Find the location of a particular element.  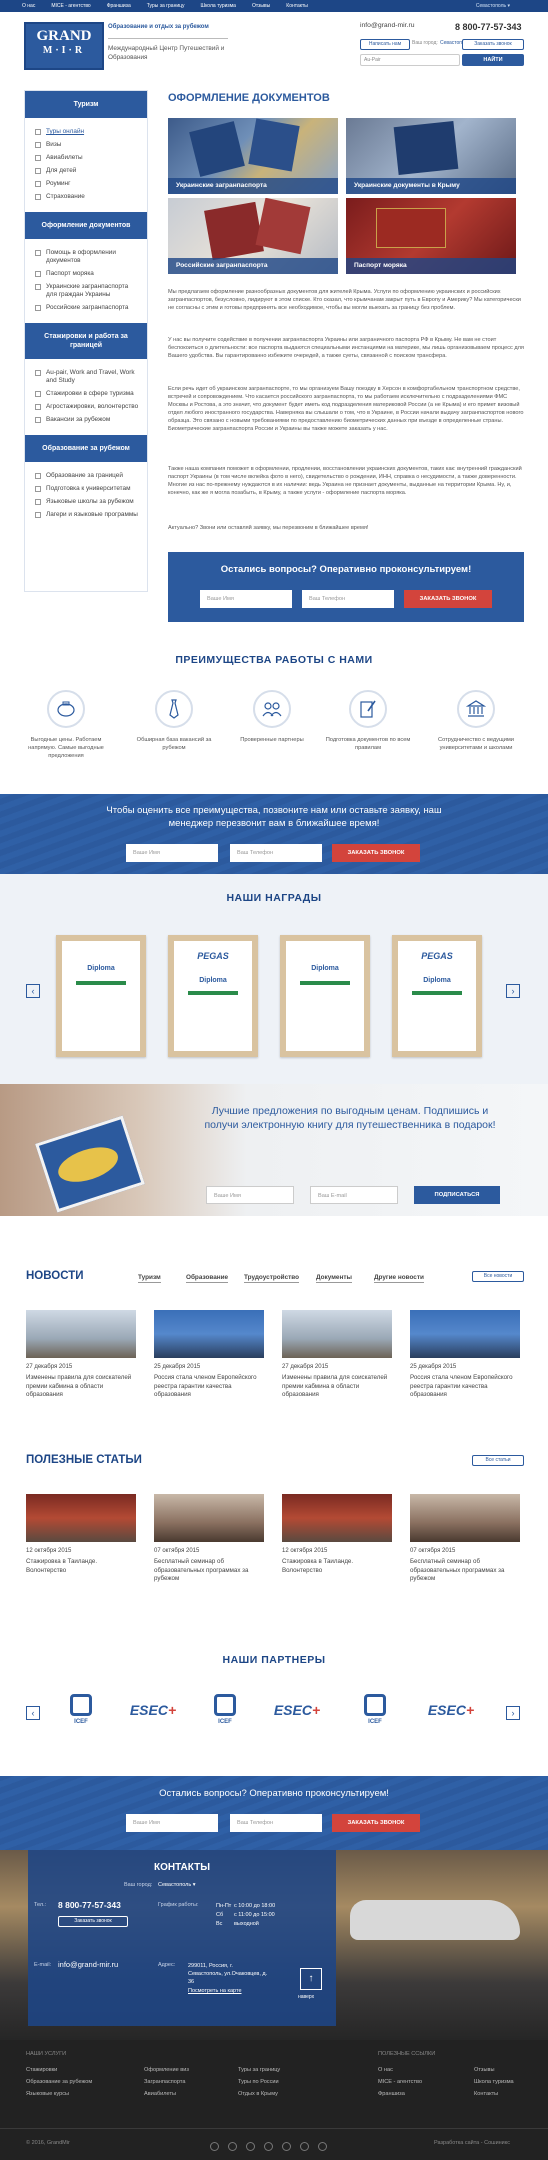

sidebar-item: Для детей is located at coordinates (87, 171).